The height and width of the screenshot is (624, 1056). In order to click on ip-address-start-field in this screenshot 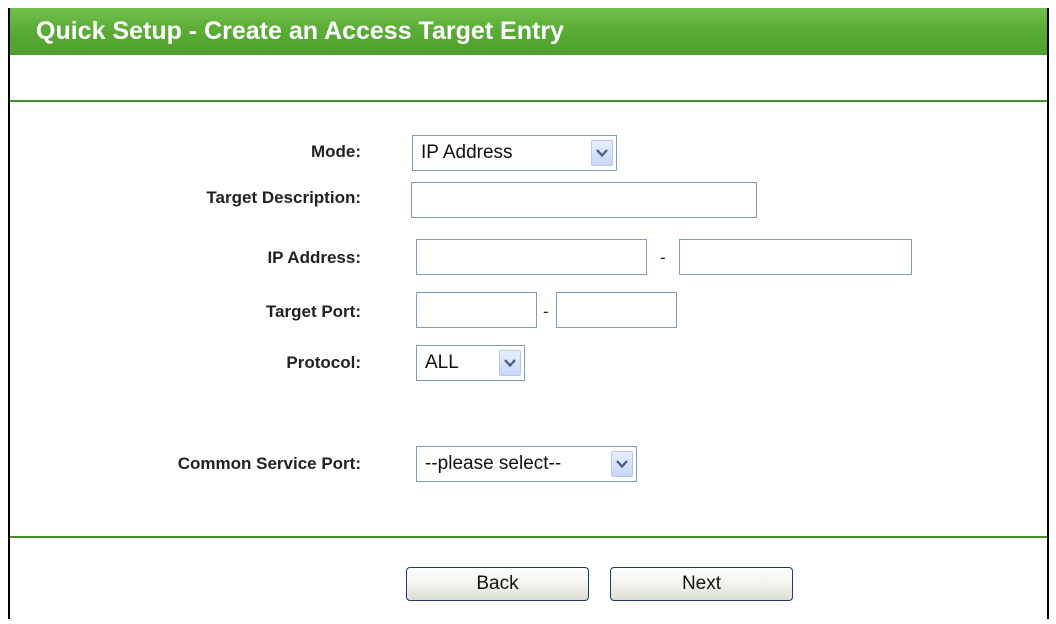, I will do `click(531, 257)`.